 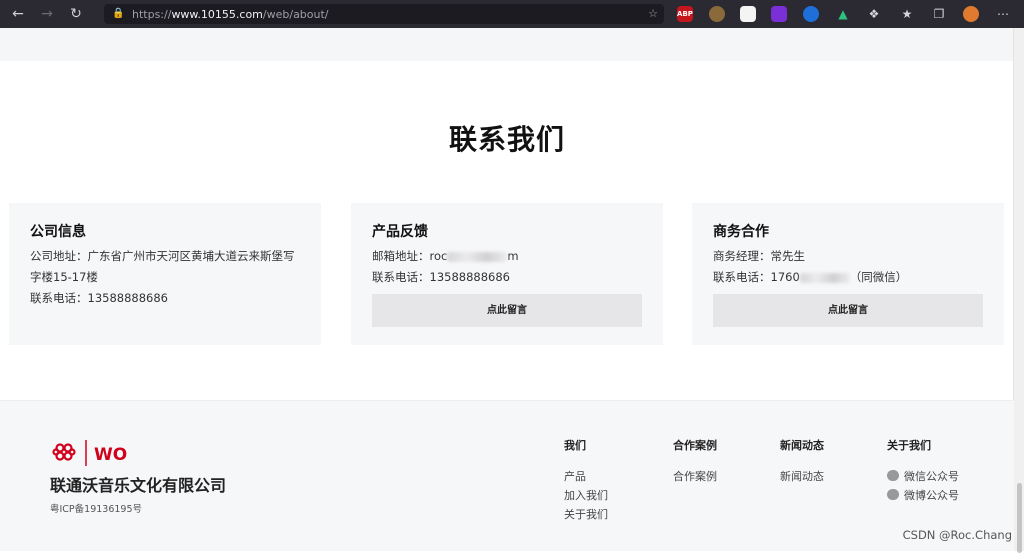 What do you see at coordinates (586, 476) in the screenshot?
I see `footer-link-products: 产品` at bounding box center [586, 476].